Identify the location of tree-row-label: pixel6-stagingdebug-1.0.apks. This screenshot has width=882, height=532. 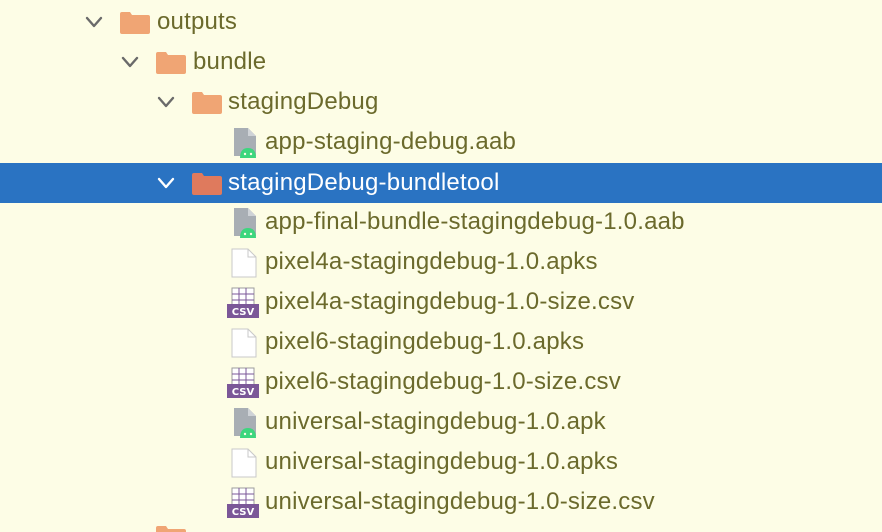
(425, 341).